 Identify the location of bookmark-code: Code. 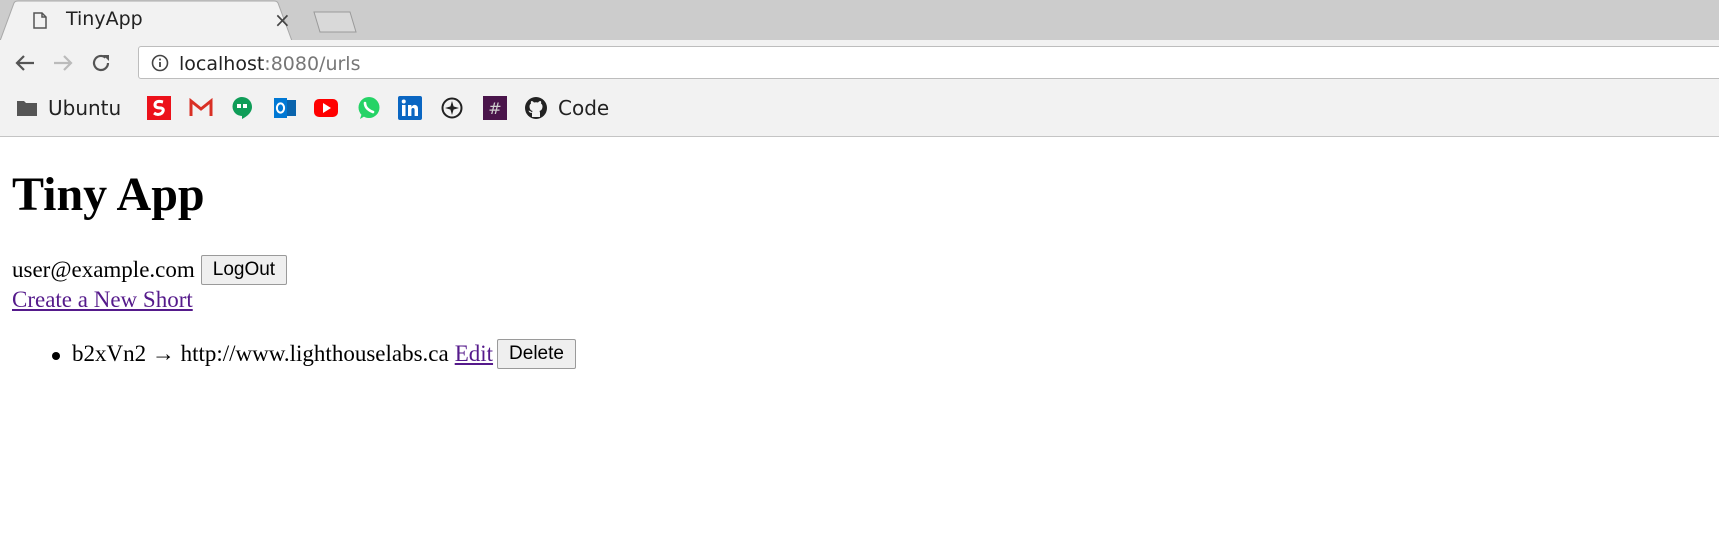
(566, 108).